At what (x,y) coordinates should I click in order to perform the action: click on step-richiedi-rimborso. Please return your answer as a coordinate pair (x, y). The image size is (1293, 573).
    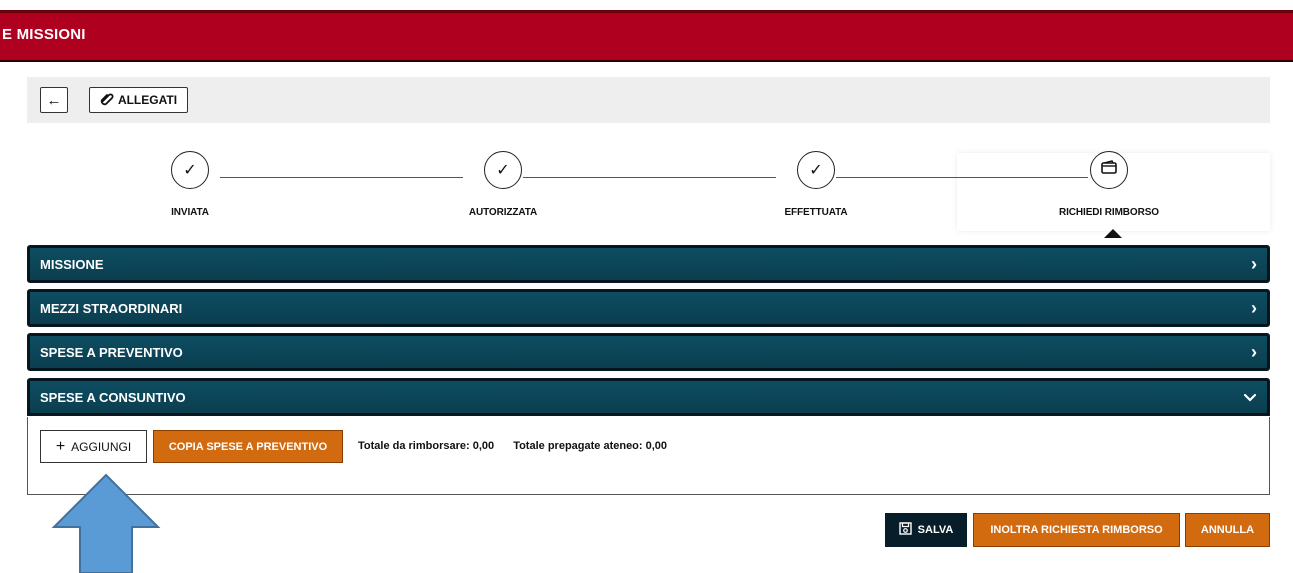
    Looking at the image, I should click on (1109, 170).